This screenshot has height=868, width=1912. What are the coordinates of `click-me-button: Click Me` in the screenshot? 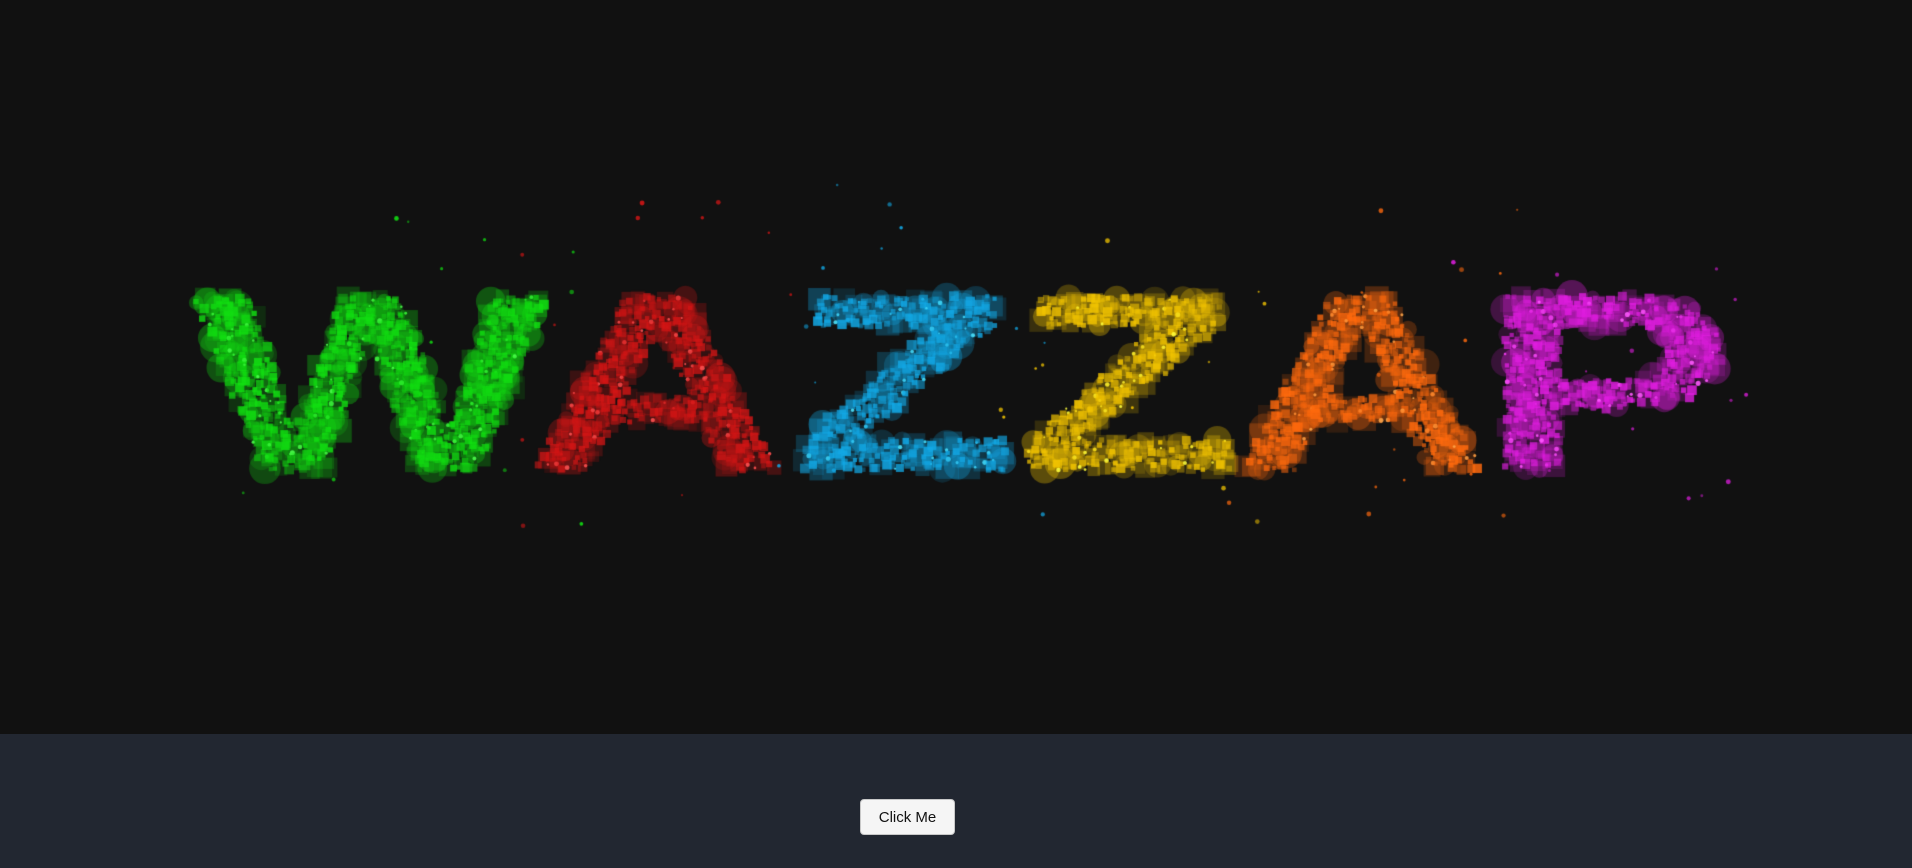 It's located at (907, 817).